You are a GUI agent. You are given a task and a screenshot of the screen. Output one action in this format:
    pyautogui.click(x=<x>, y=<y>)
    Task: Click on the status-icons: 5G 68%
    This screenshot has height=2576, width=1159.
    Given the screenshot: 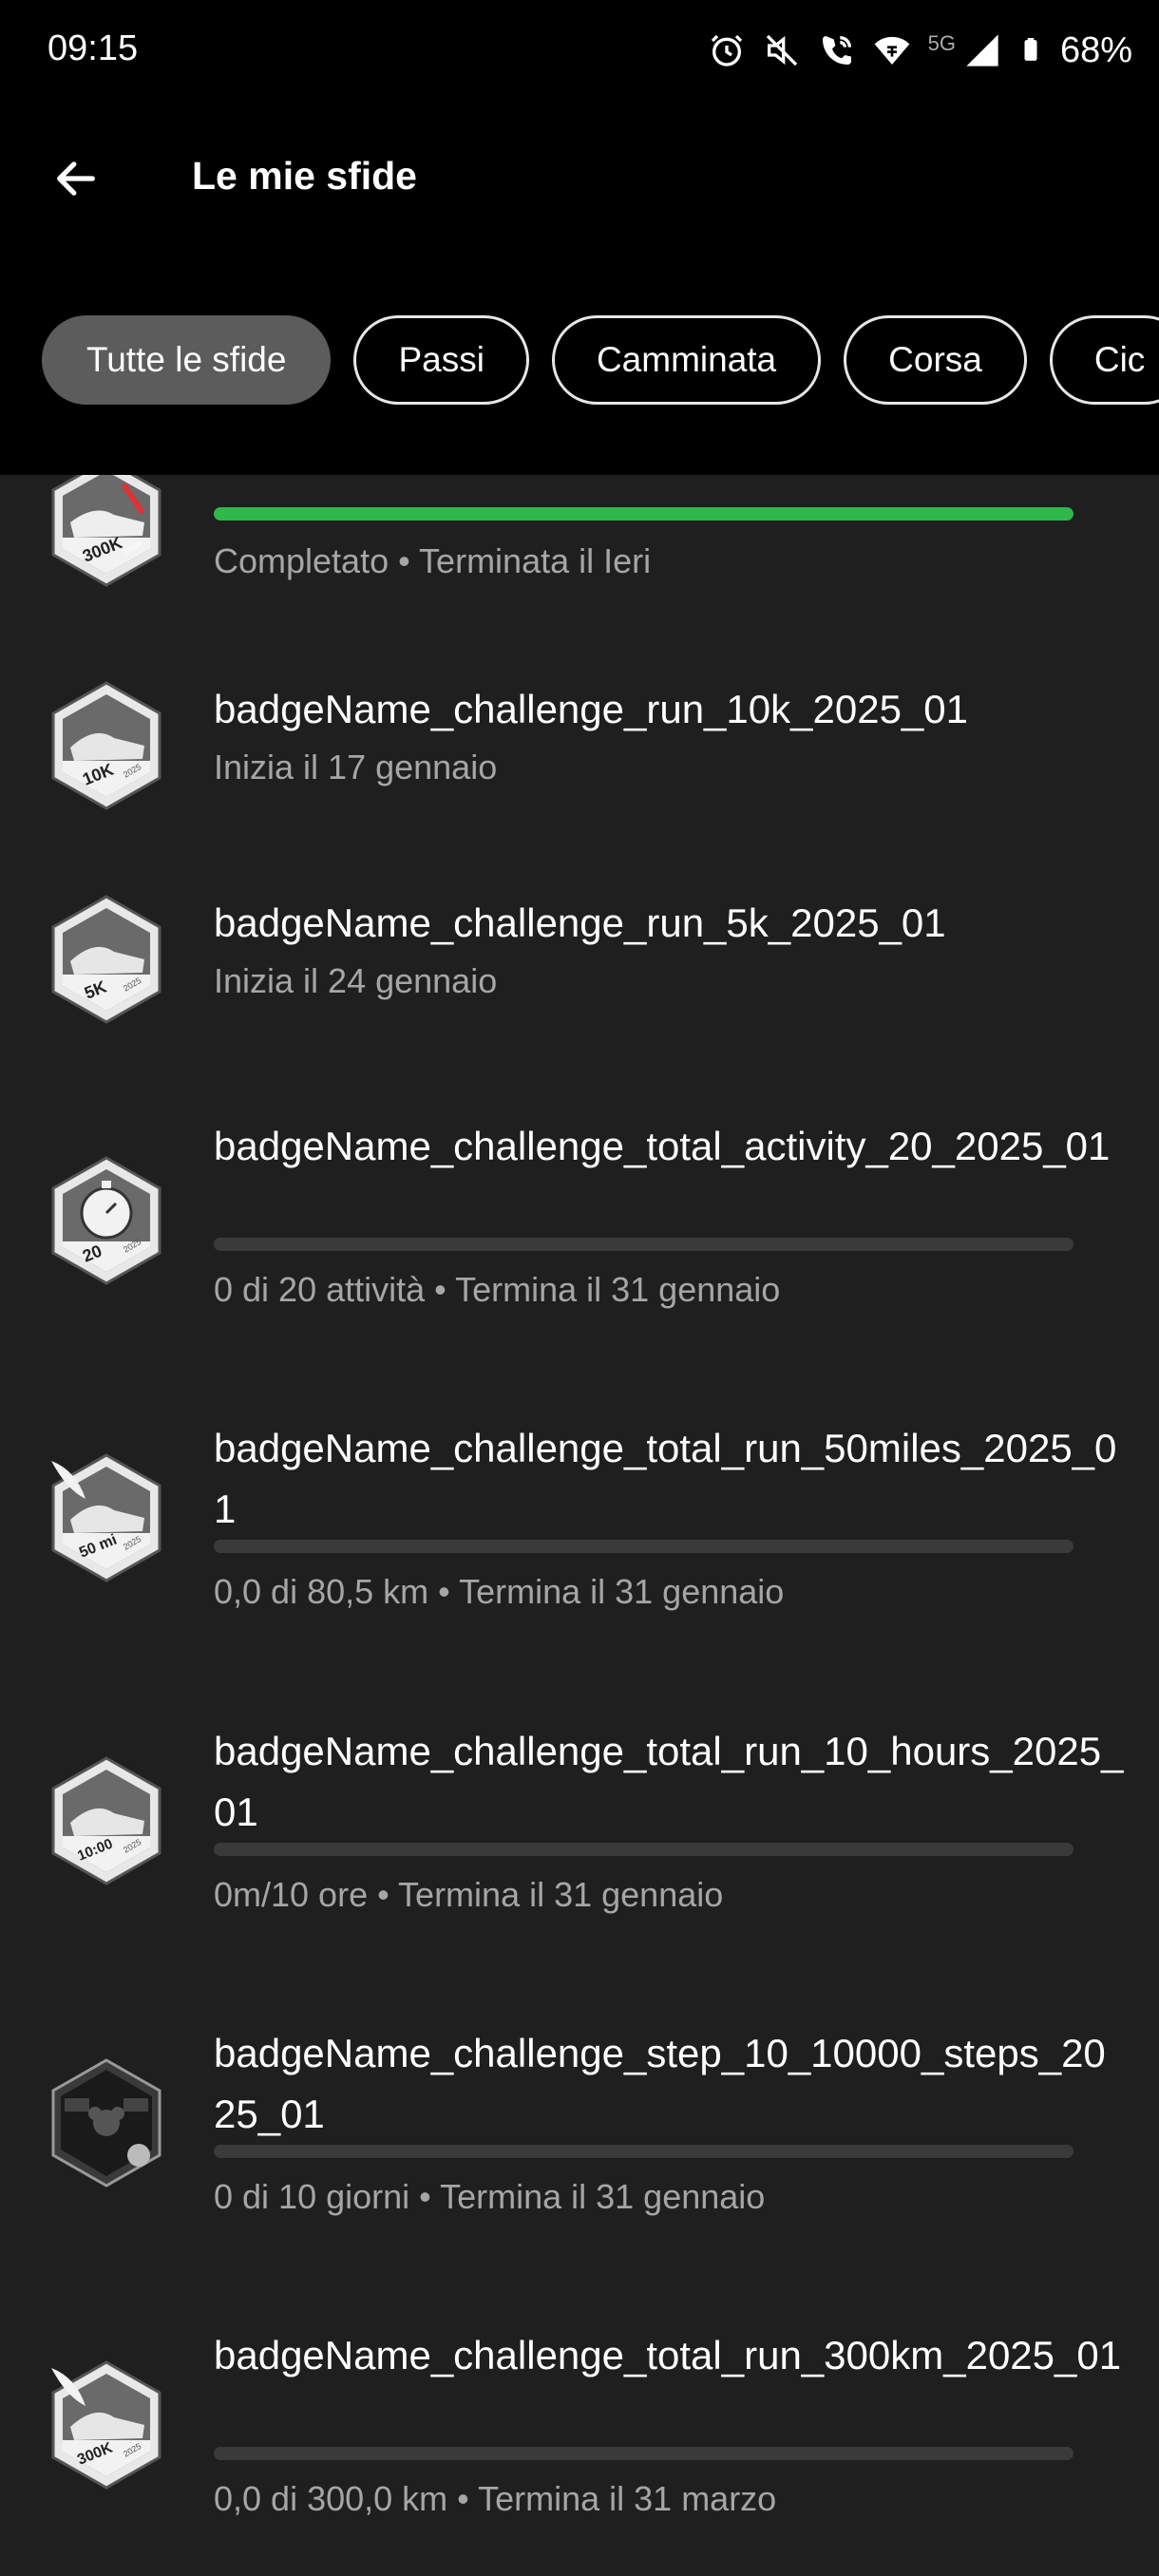 What is the action you would take?
    pyautogui.click(x=920, y=50)
    